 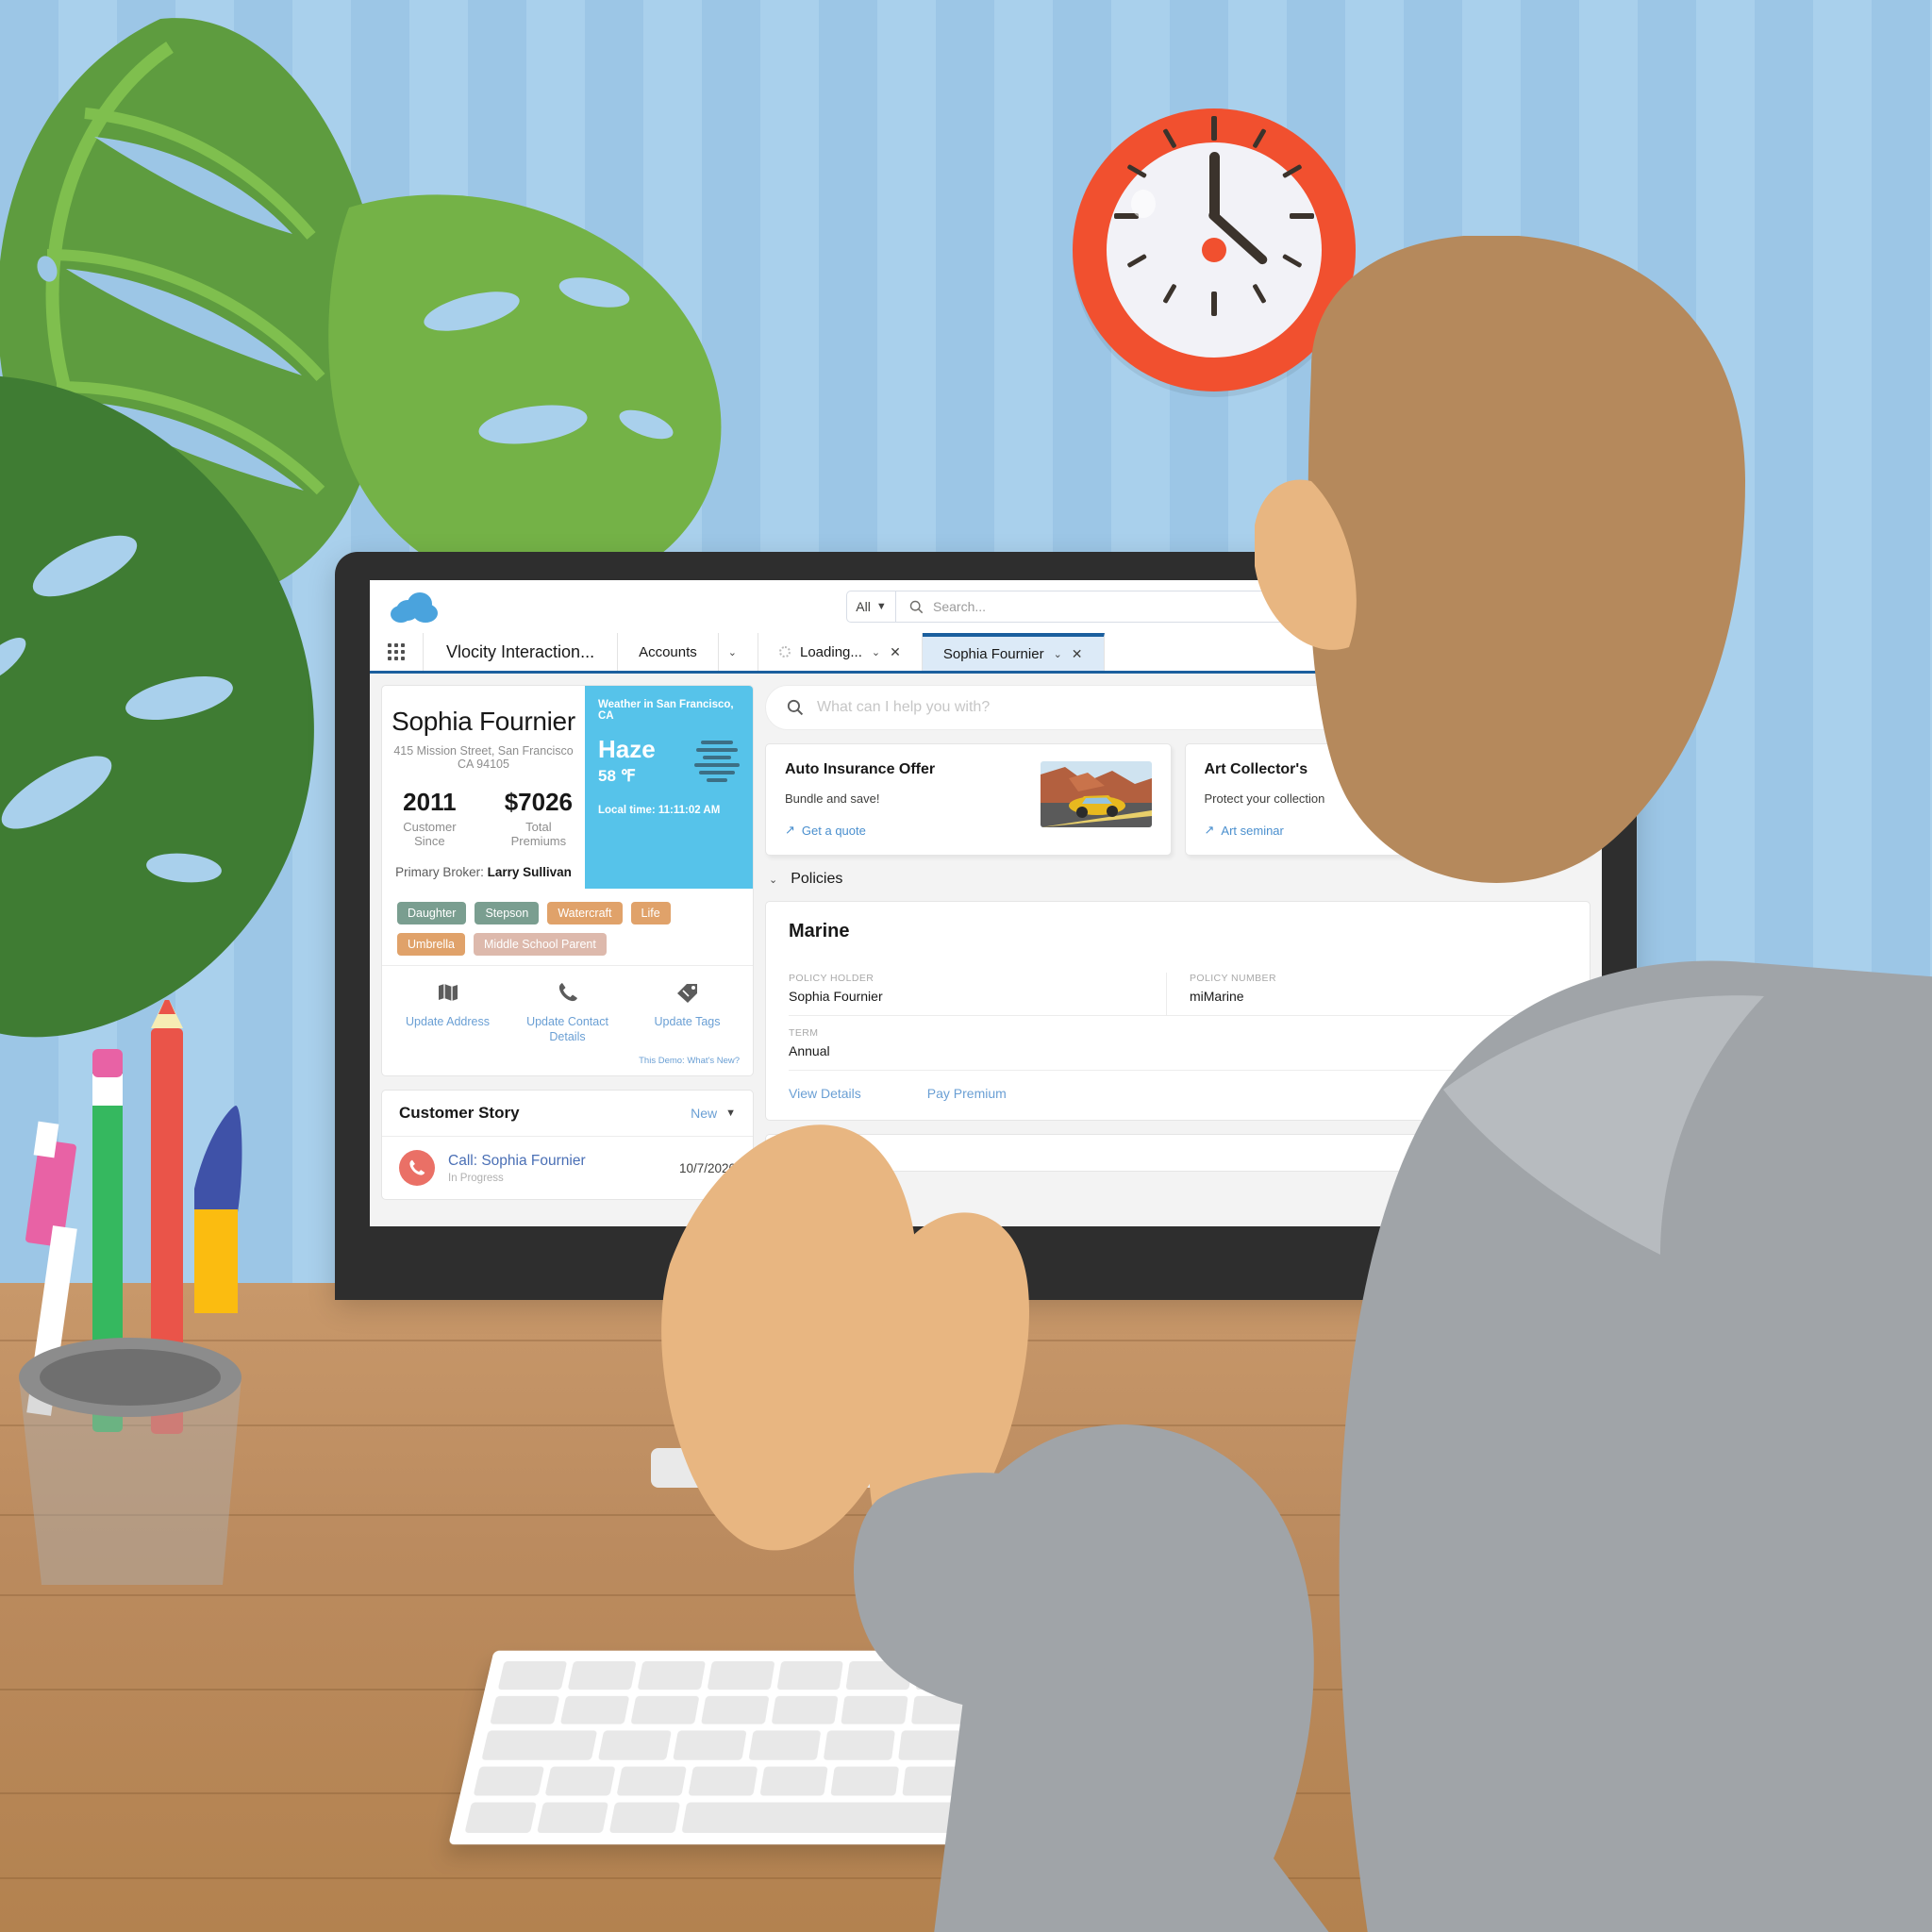 What do you see at coordinates (567, 1062) in the screenshot?
I see `demo-whats-new-link: This Demo: What's New?` at bounding box center [567, 1062].